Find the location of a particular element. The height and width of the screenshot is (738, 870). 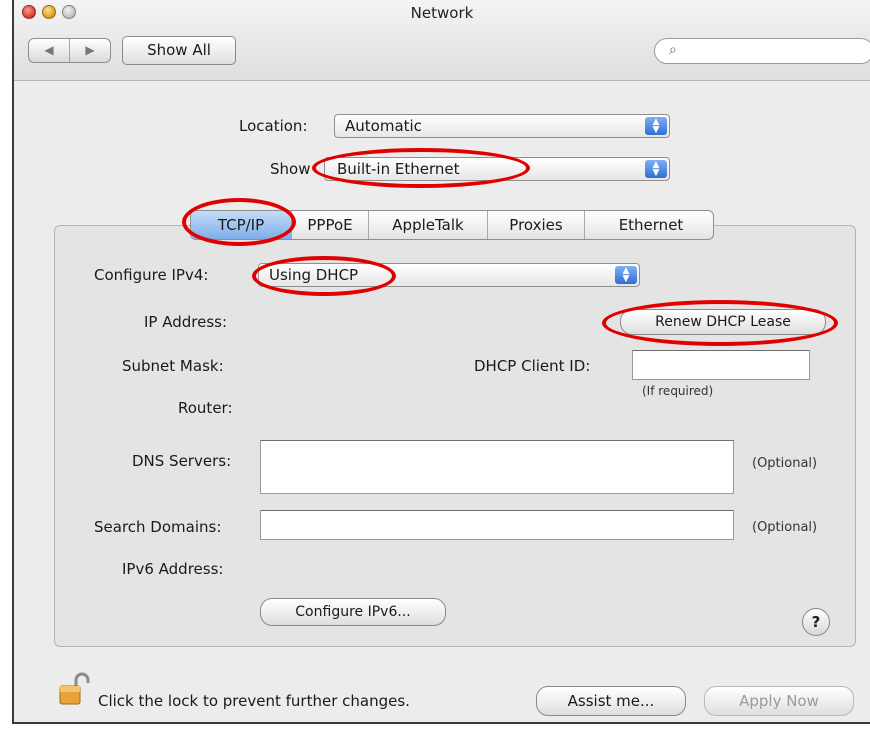

dhcp-client-id-field is located at coordinates (721, 365).